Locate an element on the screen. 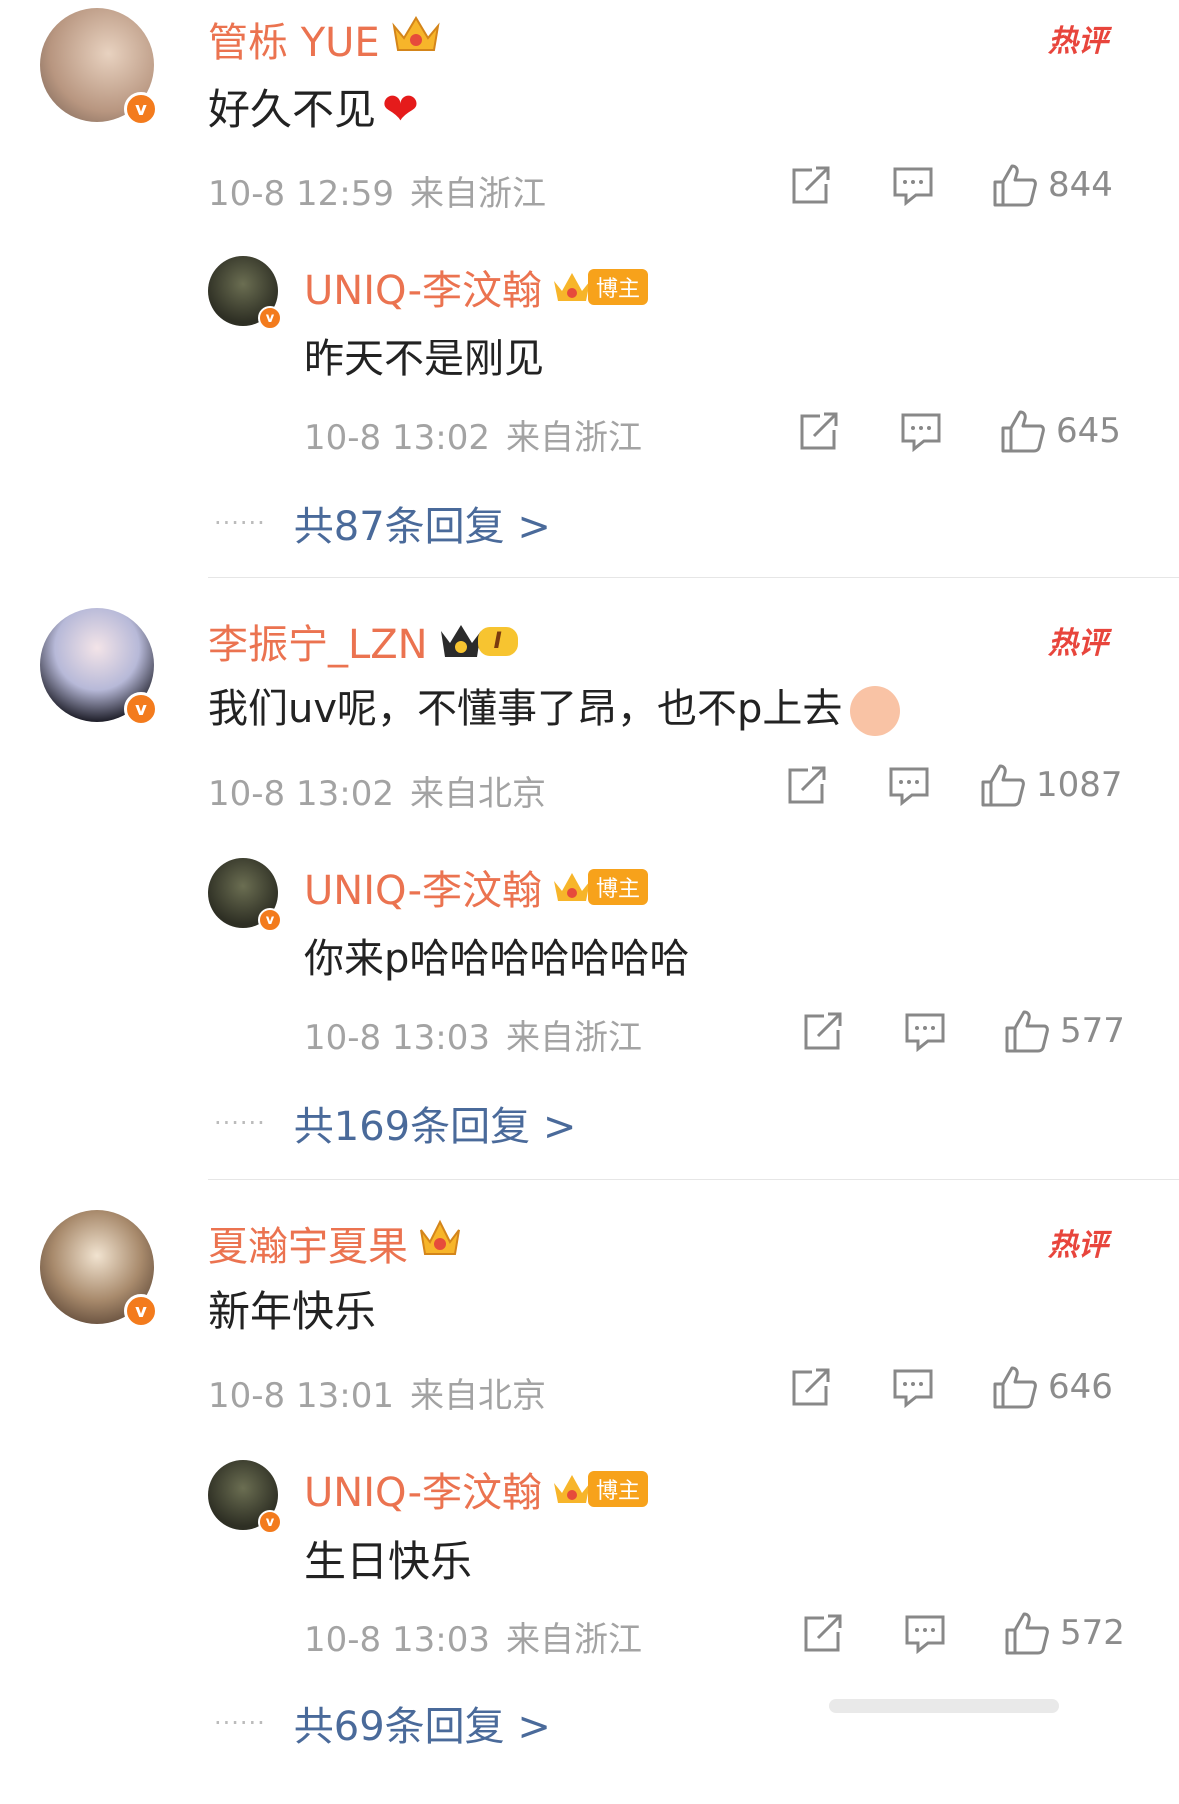 This screenshot has height=1804, width=1179. comment-text: 好久不见 ❤ is located at coordinates (313, 109).